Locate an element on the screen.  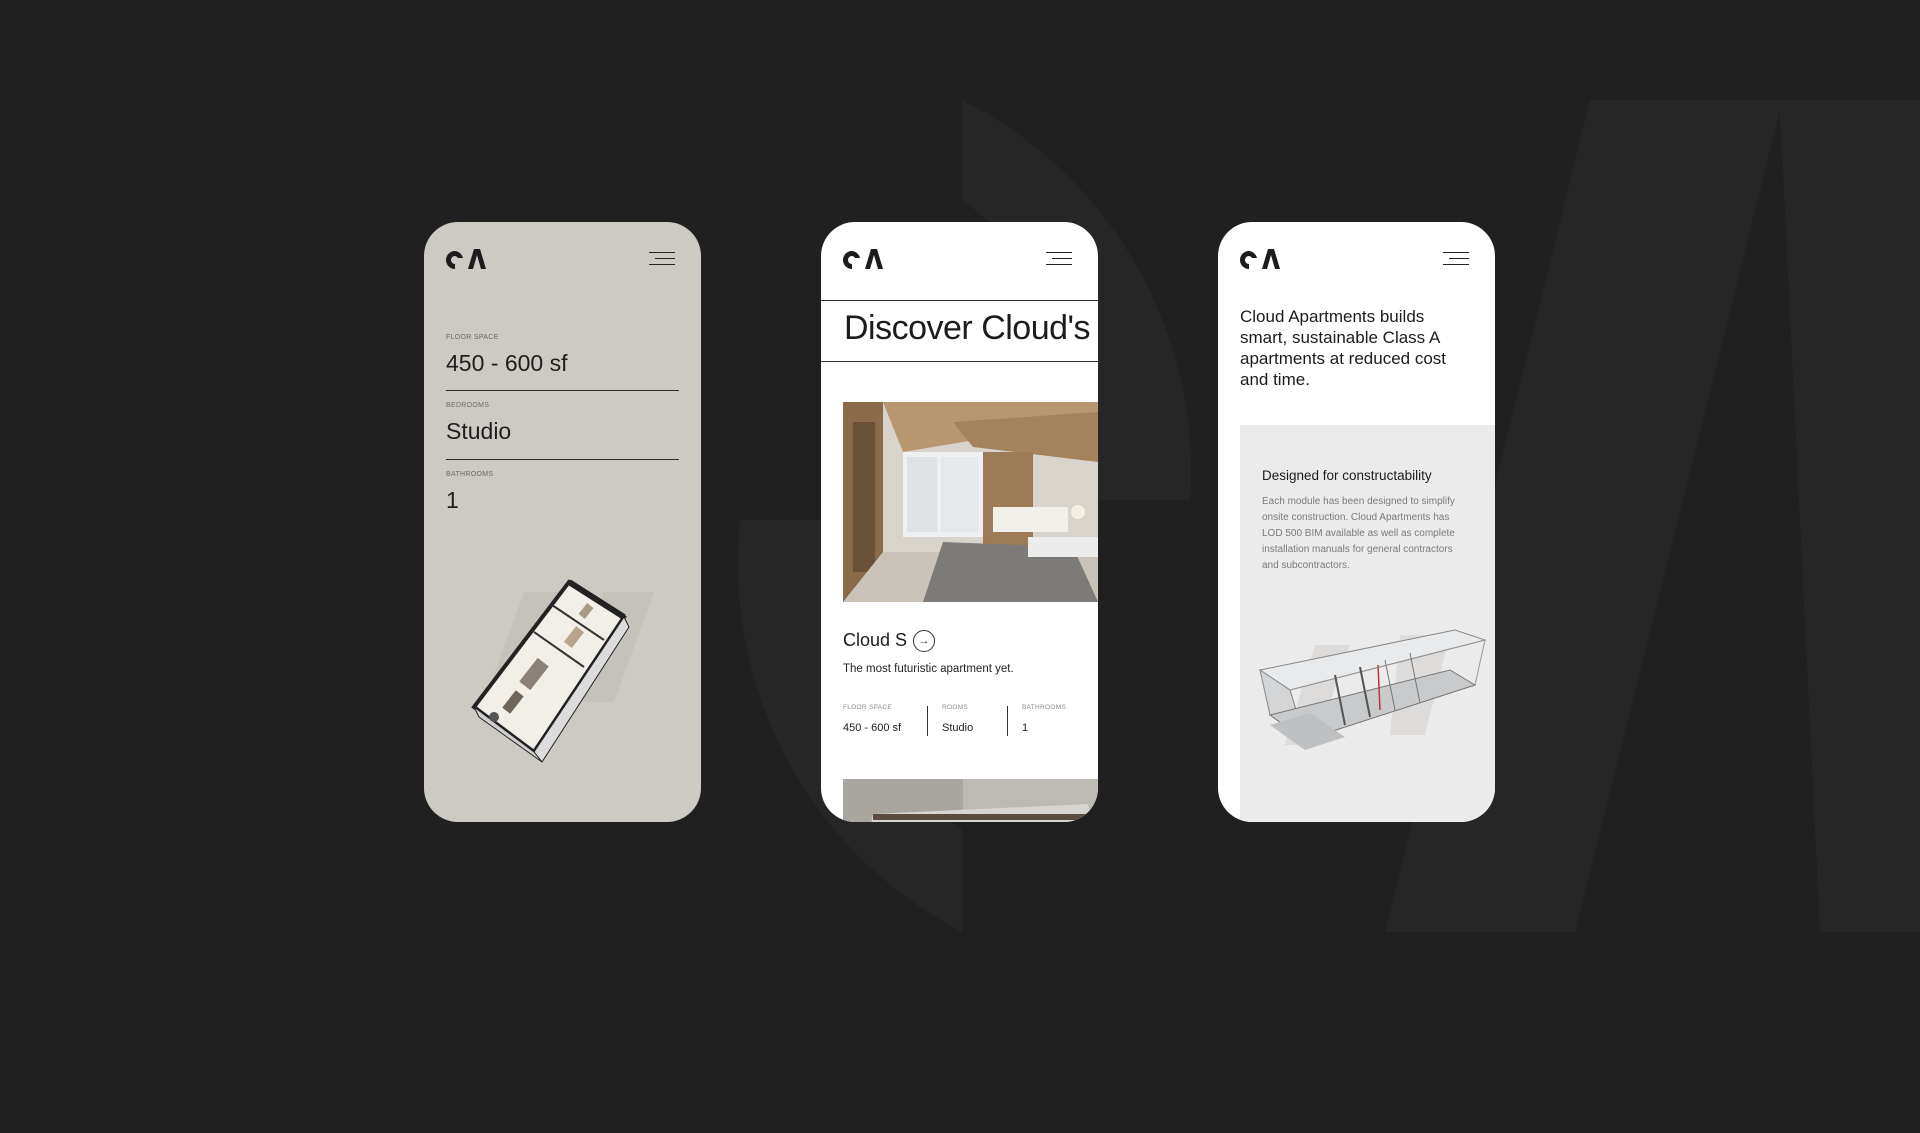
model-description: The most futuristic apartment yet. is located at coordinates (928, 669).